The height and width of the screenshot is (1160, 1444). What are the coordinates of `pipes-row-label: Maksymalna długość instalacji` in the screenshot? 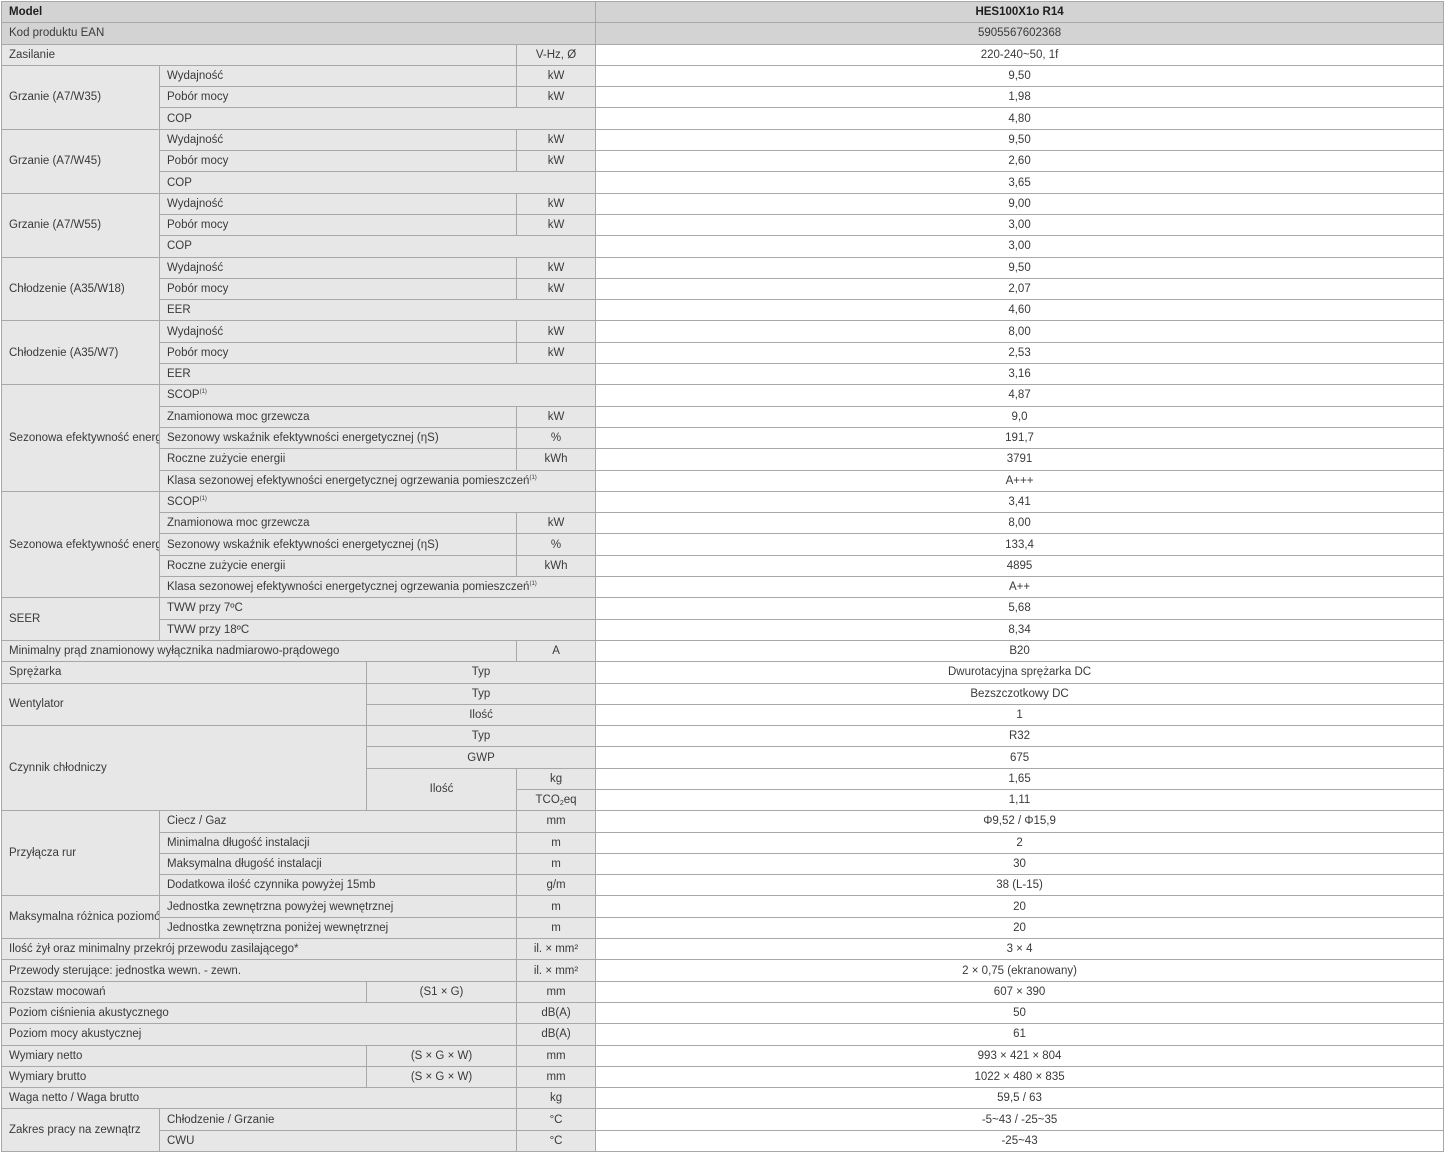 It's located at (338, 864).